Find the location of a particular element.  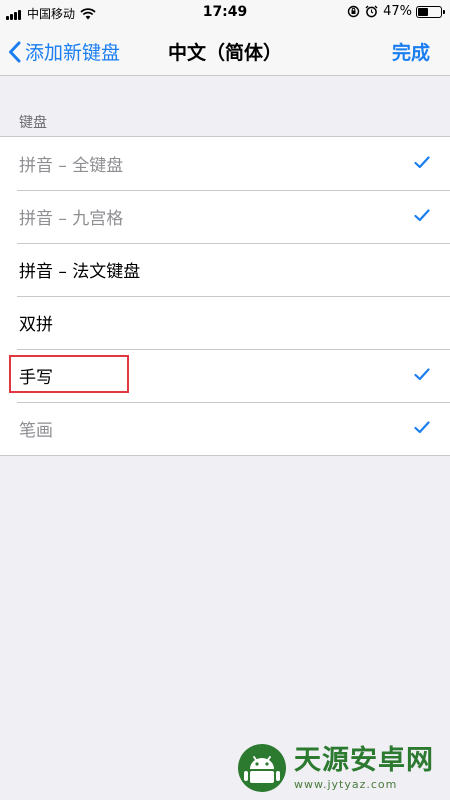

list-item-label: 手写 is located at coordinates (36, 378).